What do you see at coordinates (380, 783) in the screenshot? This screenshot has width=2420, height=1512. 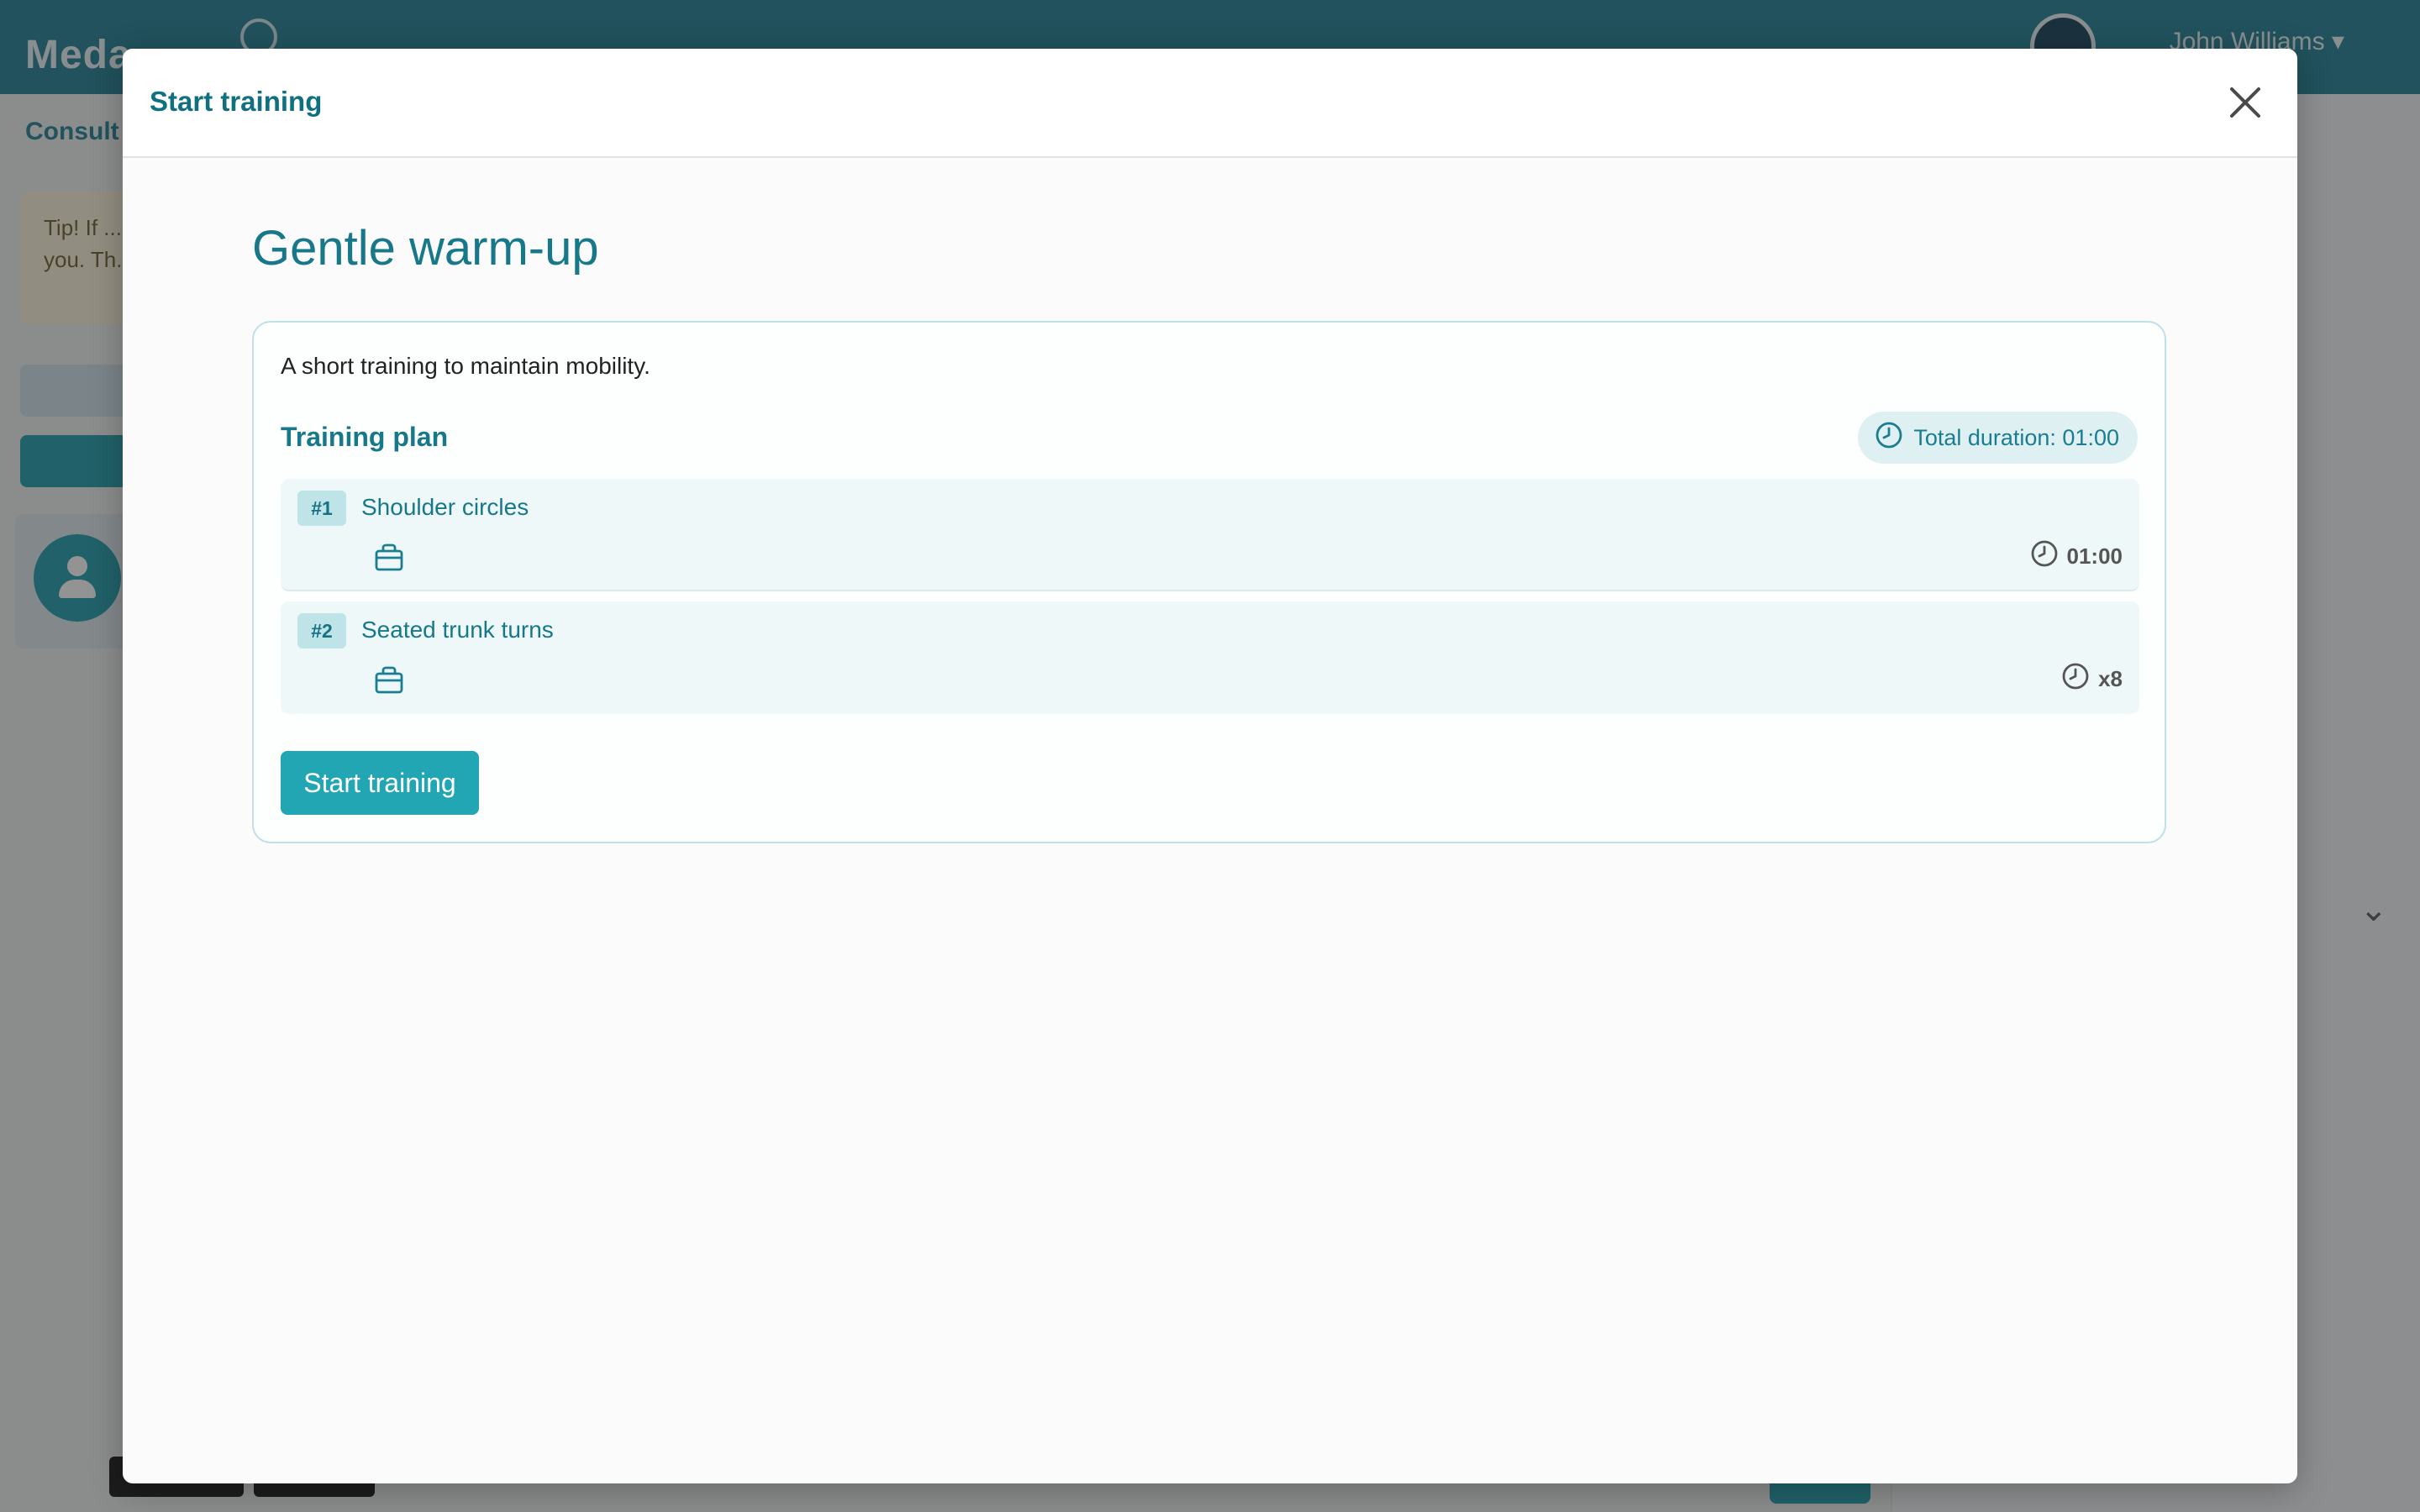 I see `start-training-button: Start training` at bounding box center [380, 783].